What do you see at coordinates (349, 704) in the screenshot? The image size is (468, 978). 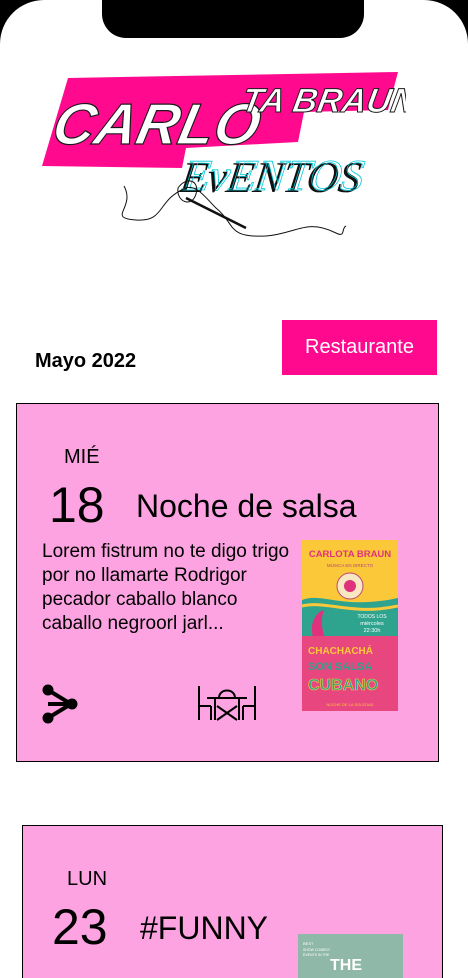 I see `svg-text: NOCHE DE LA SOLEDAD` at bounding box center [349, 704].